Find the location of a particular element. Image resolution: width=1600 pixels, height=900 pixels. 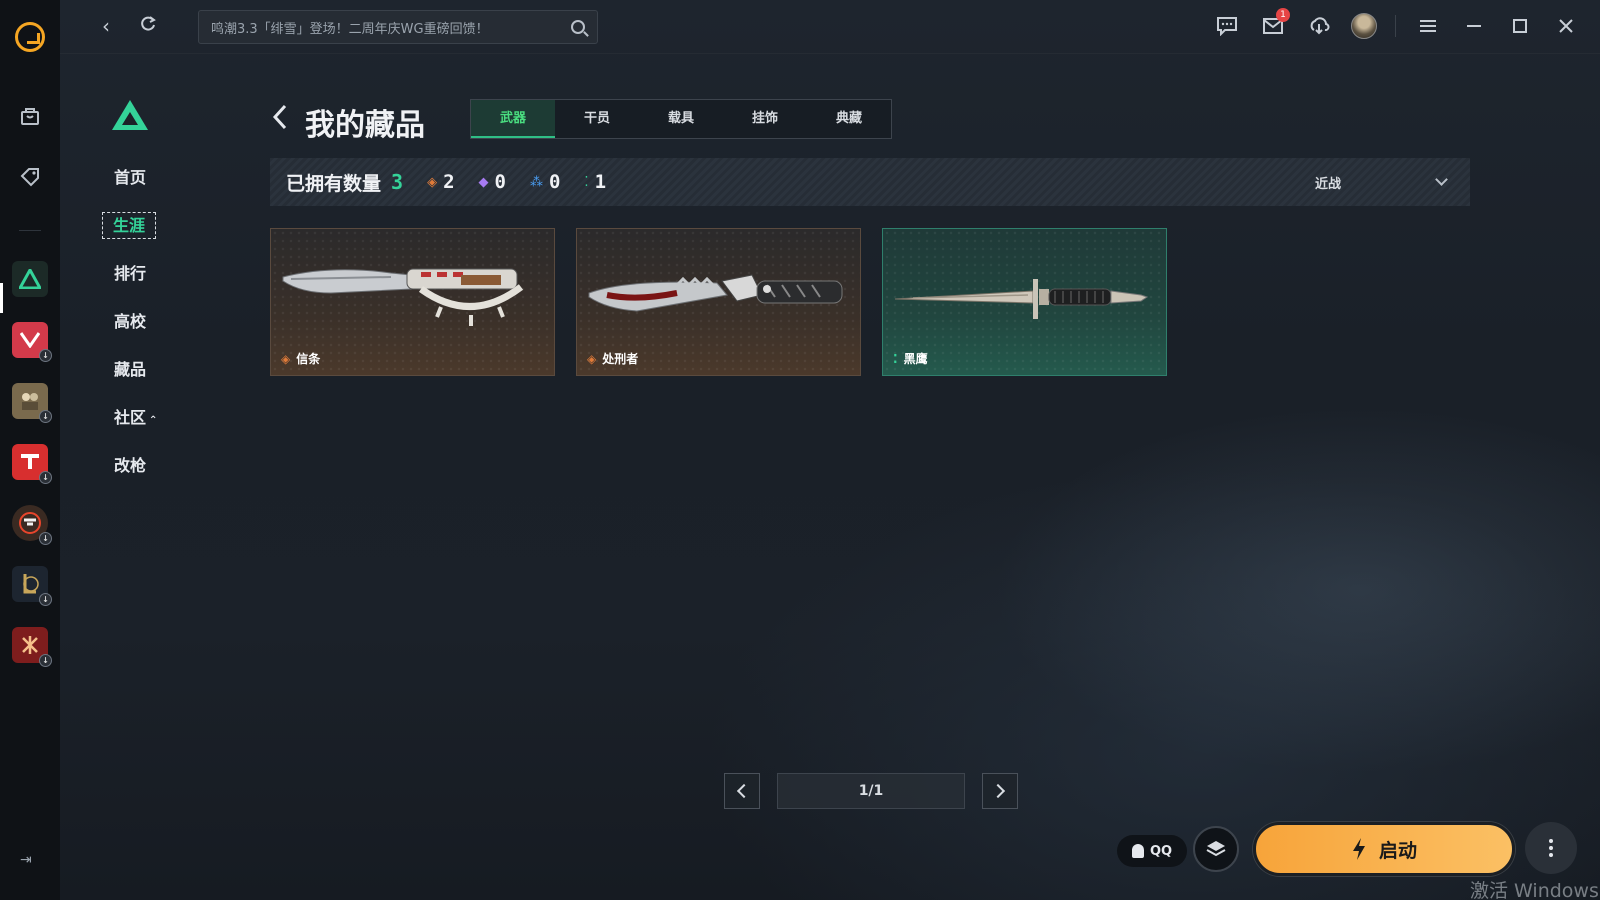

chat-icon is located at coordinates (1227, 26).